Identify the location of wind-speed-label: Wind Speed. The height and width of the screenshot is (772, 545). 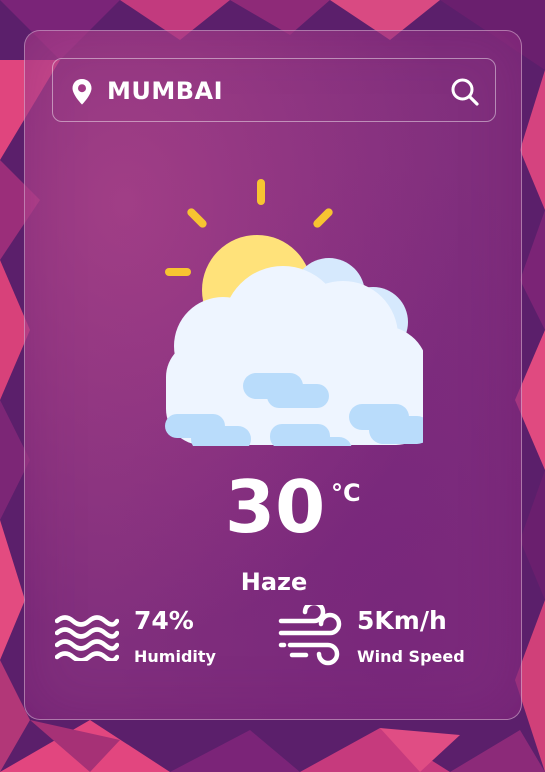
(411, 656).